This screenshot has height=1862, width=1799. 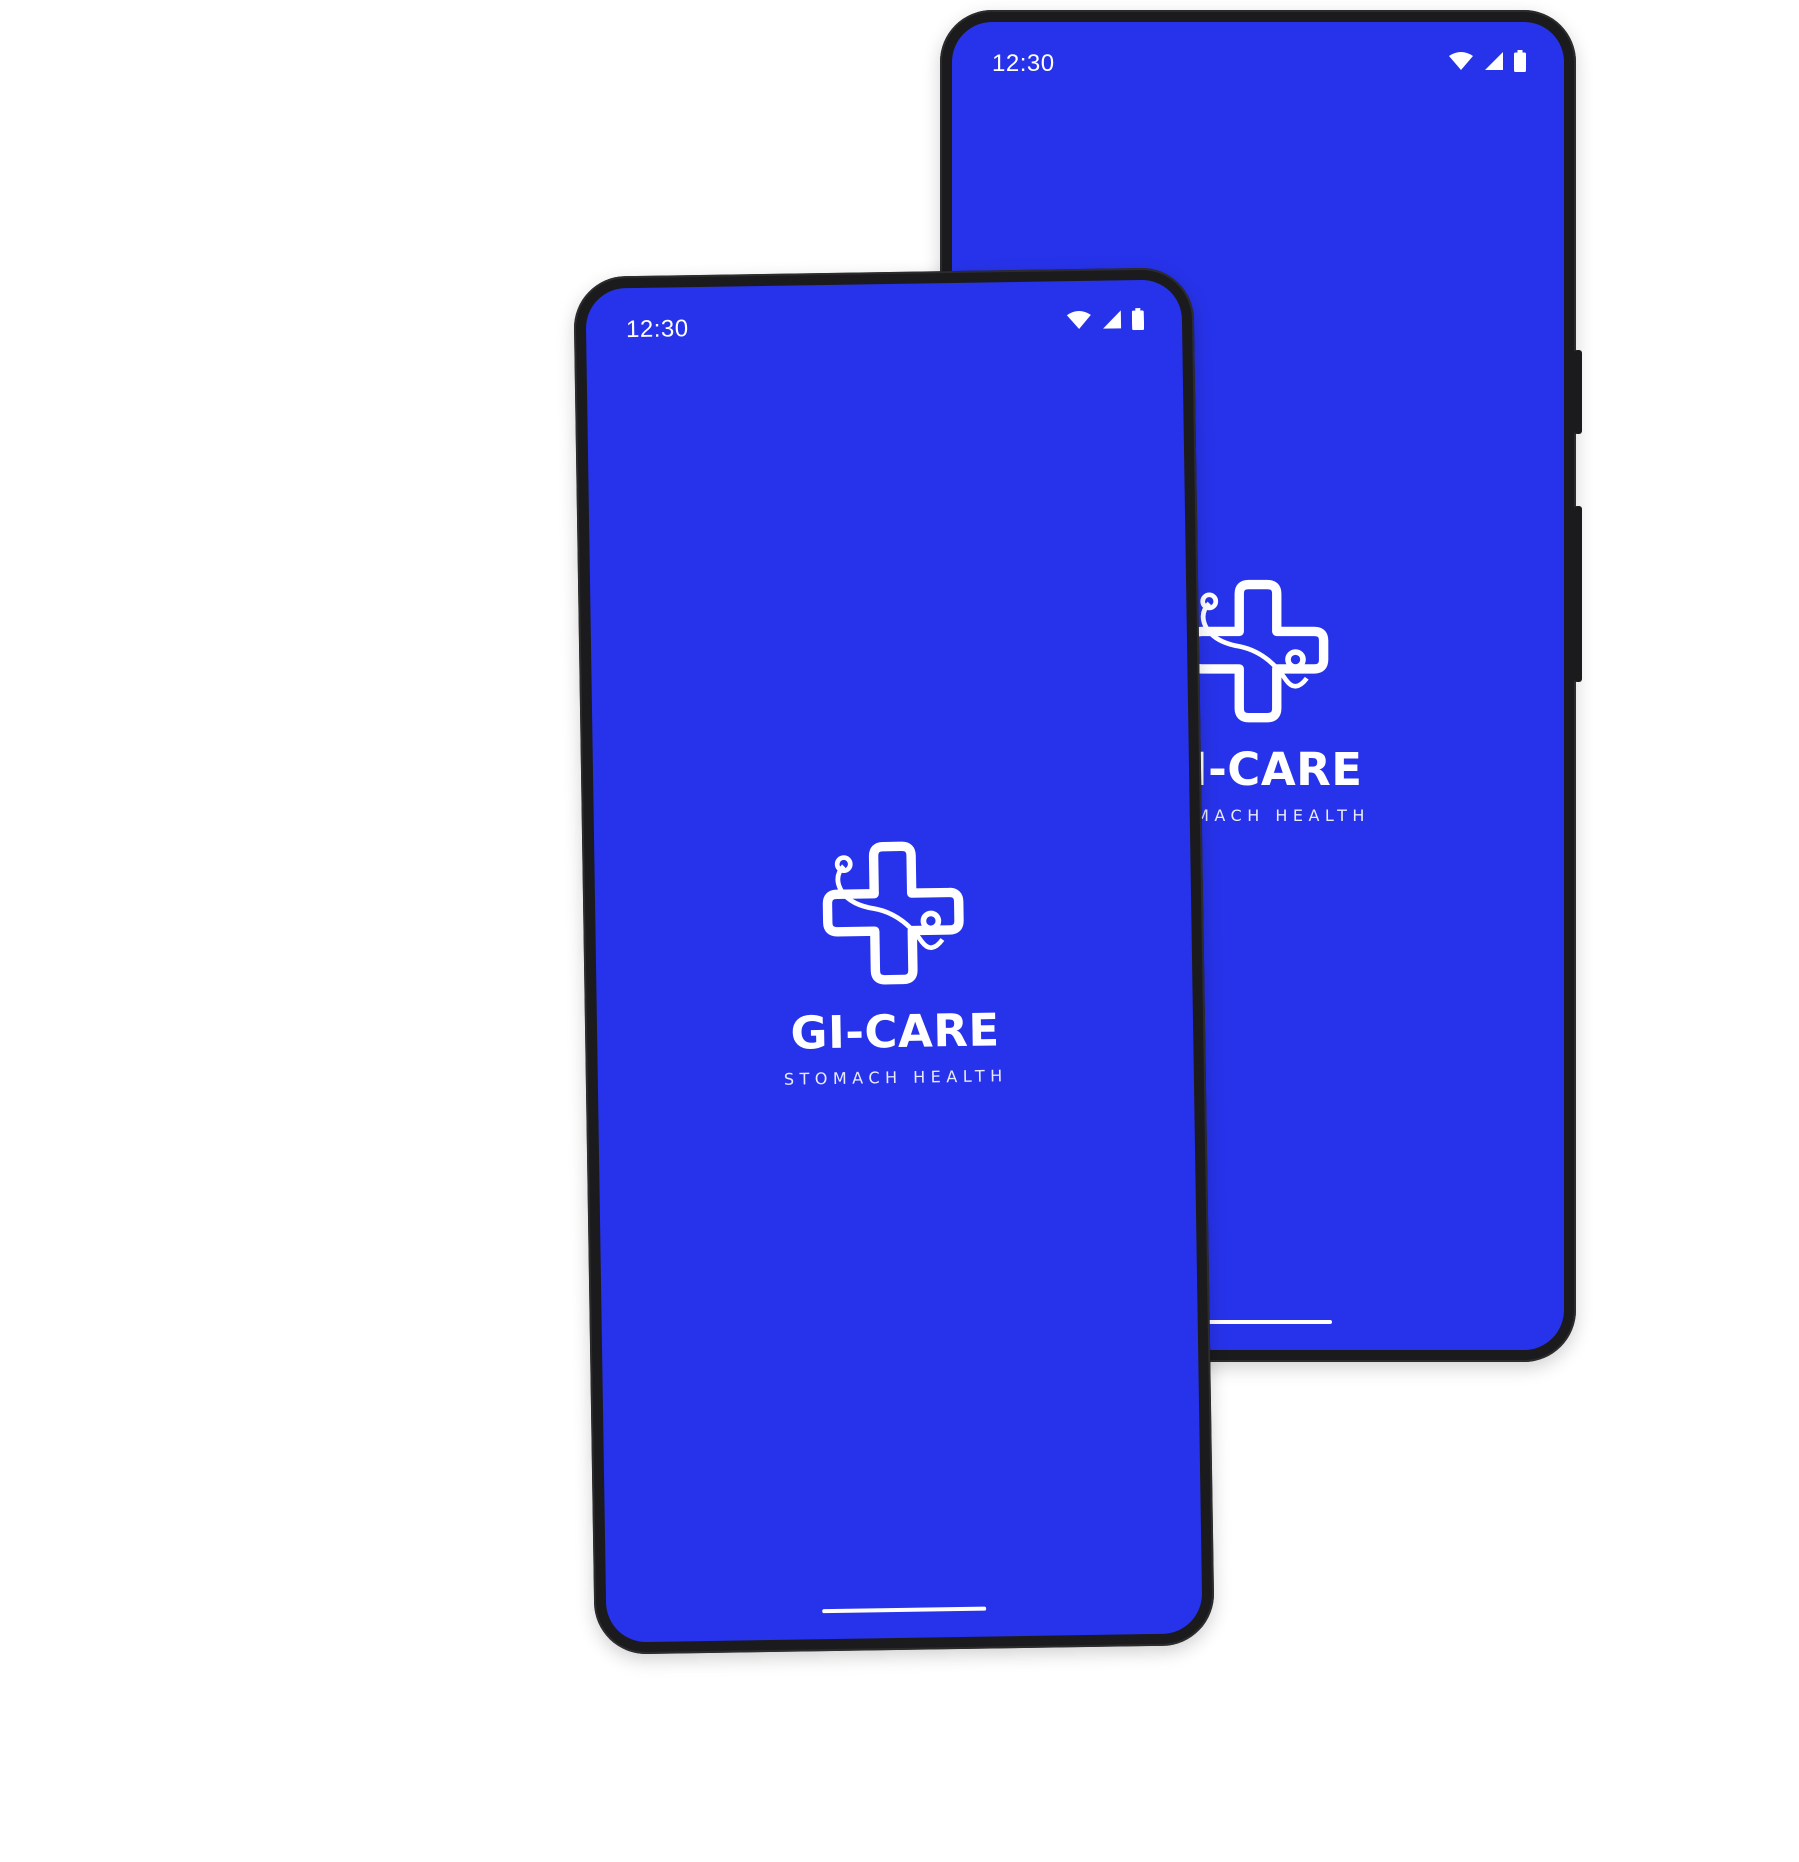 What do you see at coordinates (895, 1077) in the screenshot?
I see `brand-tagline: STOMACH HEALTH` at bounding box center [895, 1077].